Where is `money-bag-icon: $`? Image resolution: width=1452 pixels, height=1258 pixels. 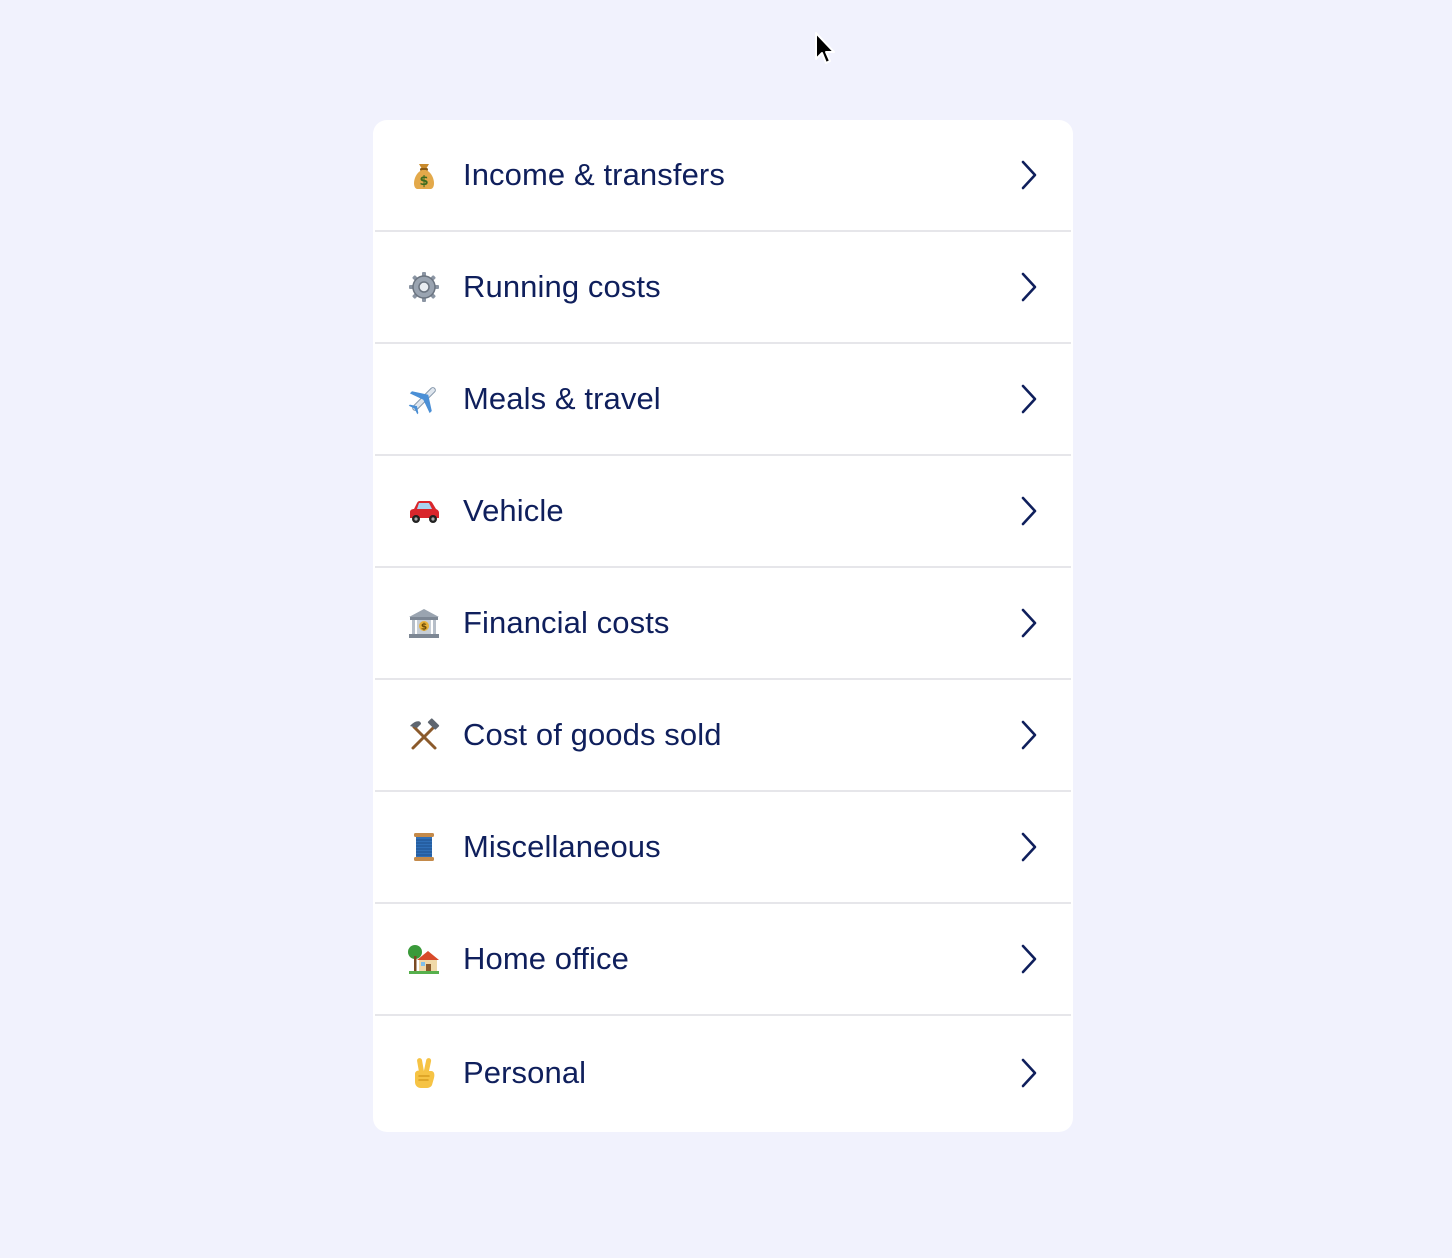
money-bag-icon: $ is located at coordinates (424, 175).